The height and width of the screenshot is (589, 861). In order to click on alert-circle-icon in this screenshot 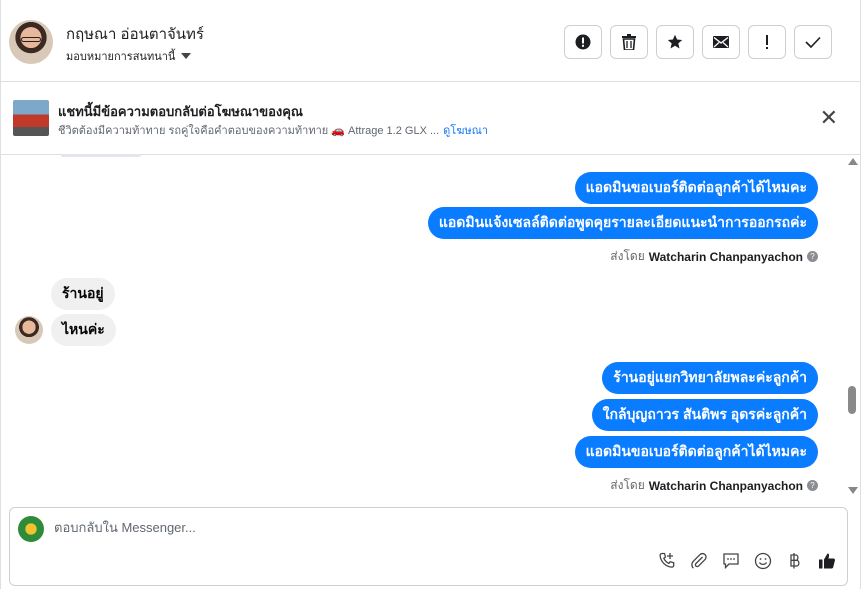, I will do `click(583, 42)`.